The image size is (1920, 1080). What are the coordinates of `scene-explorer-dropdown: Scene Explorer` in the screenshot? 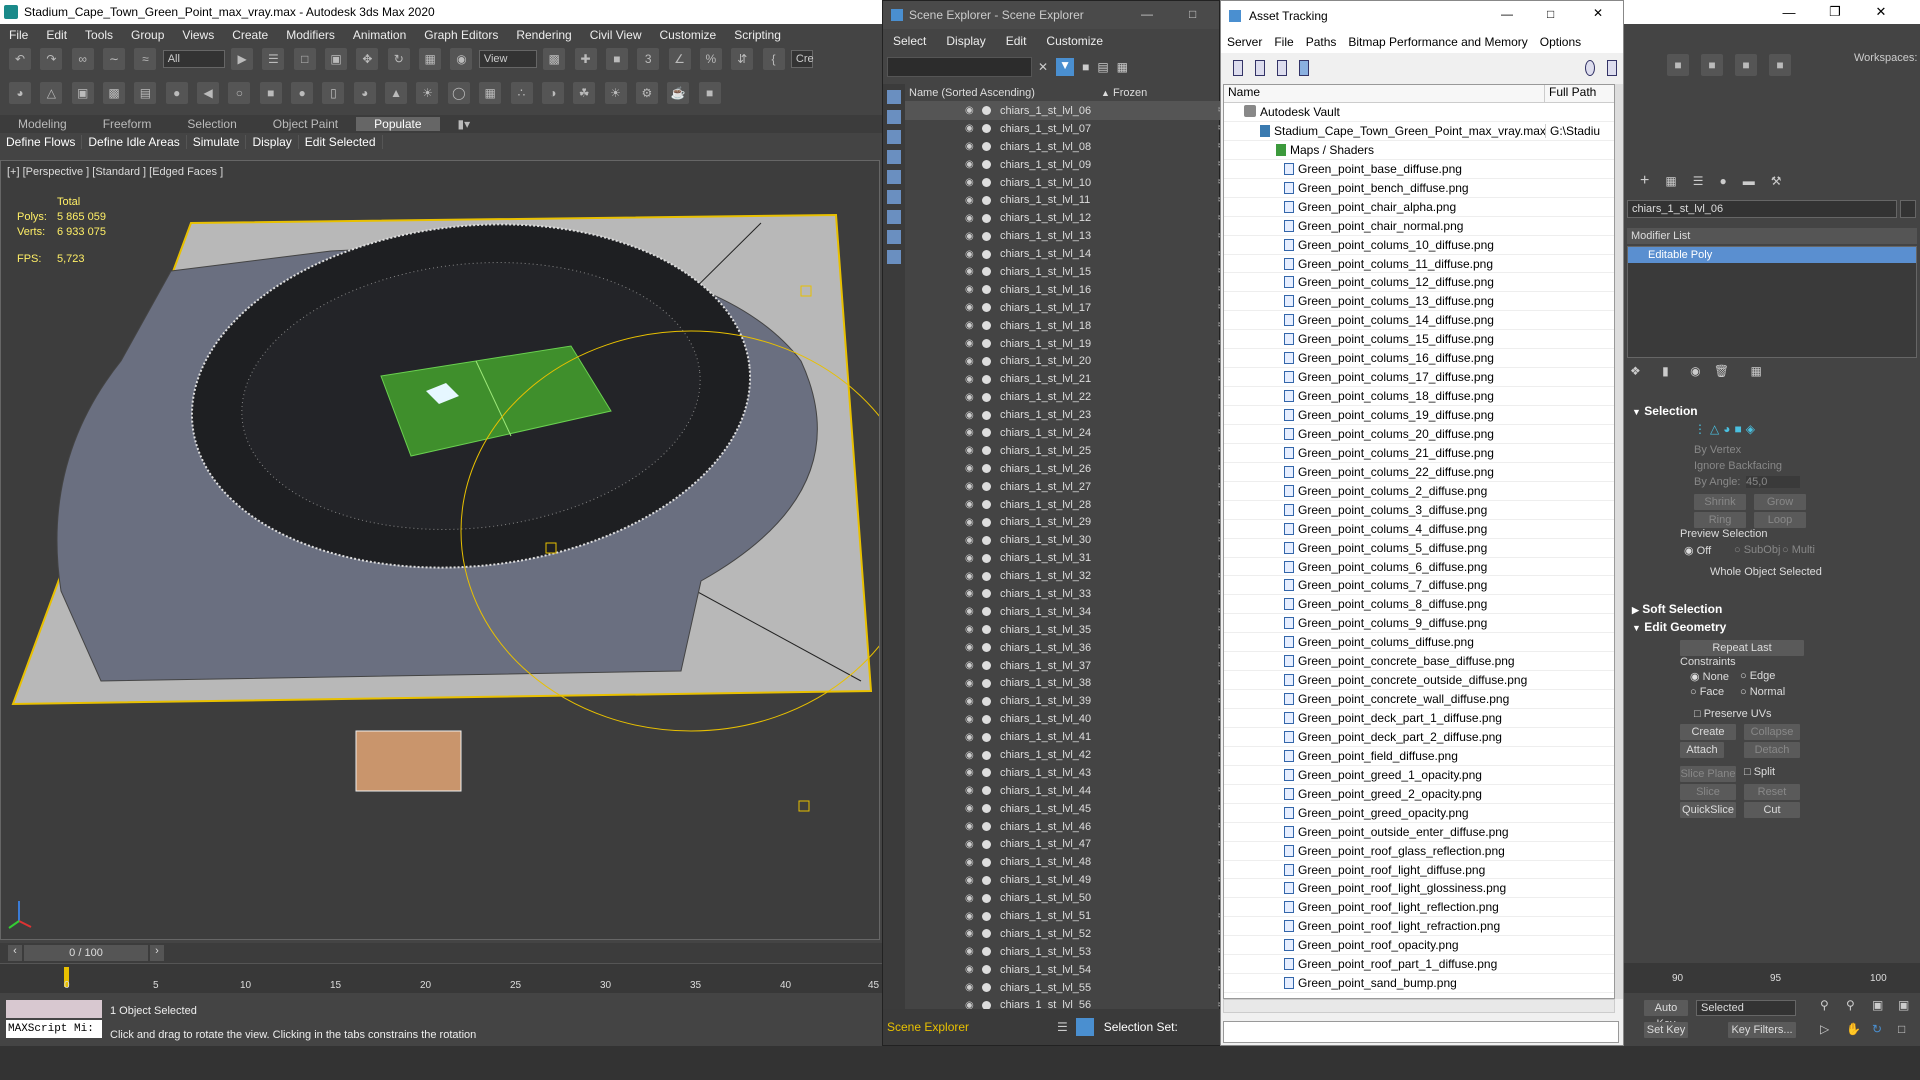 It's located at (962, 1027).